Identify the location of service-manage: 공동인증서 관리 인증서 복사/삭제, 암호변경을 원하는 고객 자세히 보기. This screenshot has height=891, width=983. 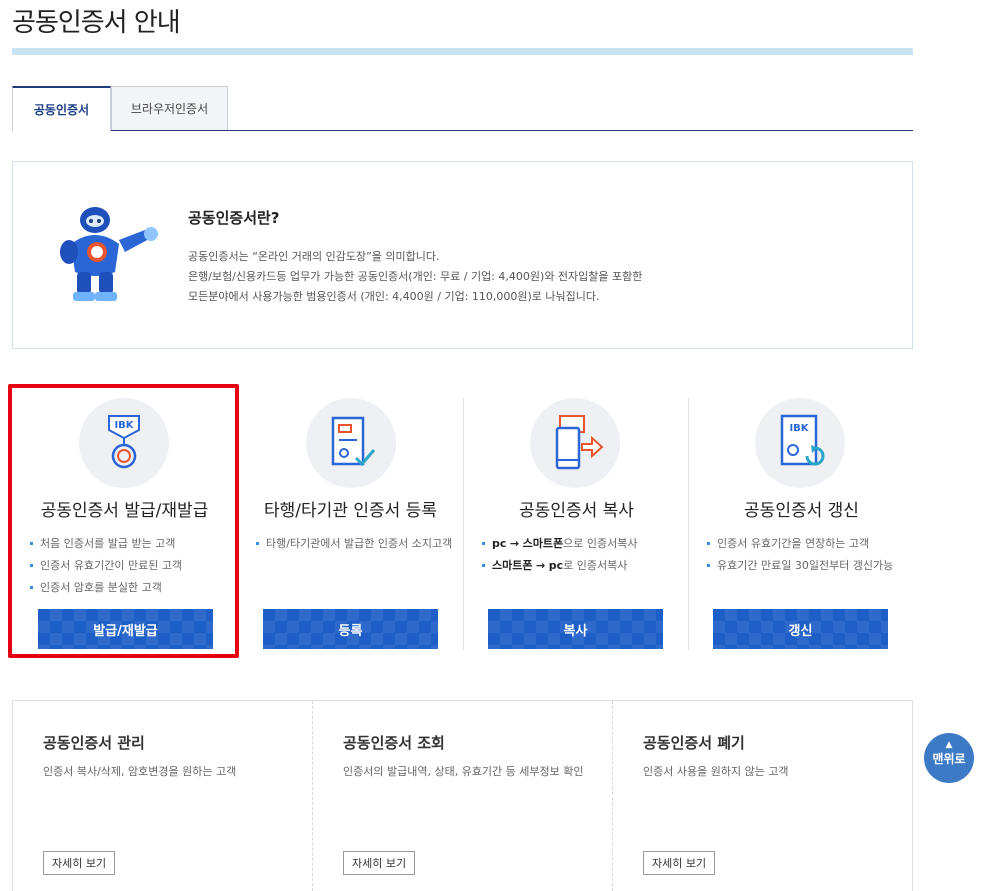
(162, 796).